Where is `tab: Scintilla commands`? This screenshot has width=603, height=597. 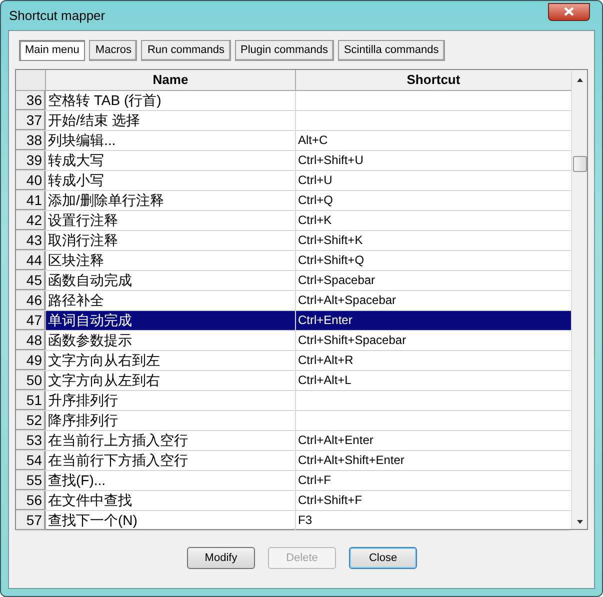 tab: Scintilla commands is located at coordinates (391, 50).